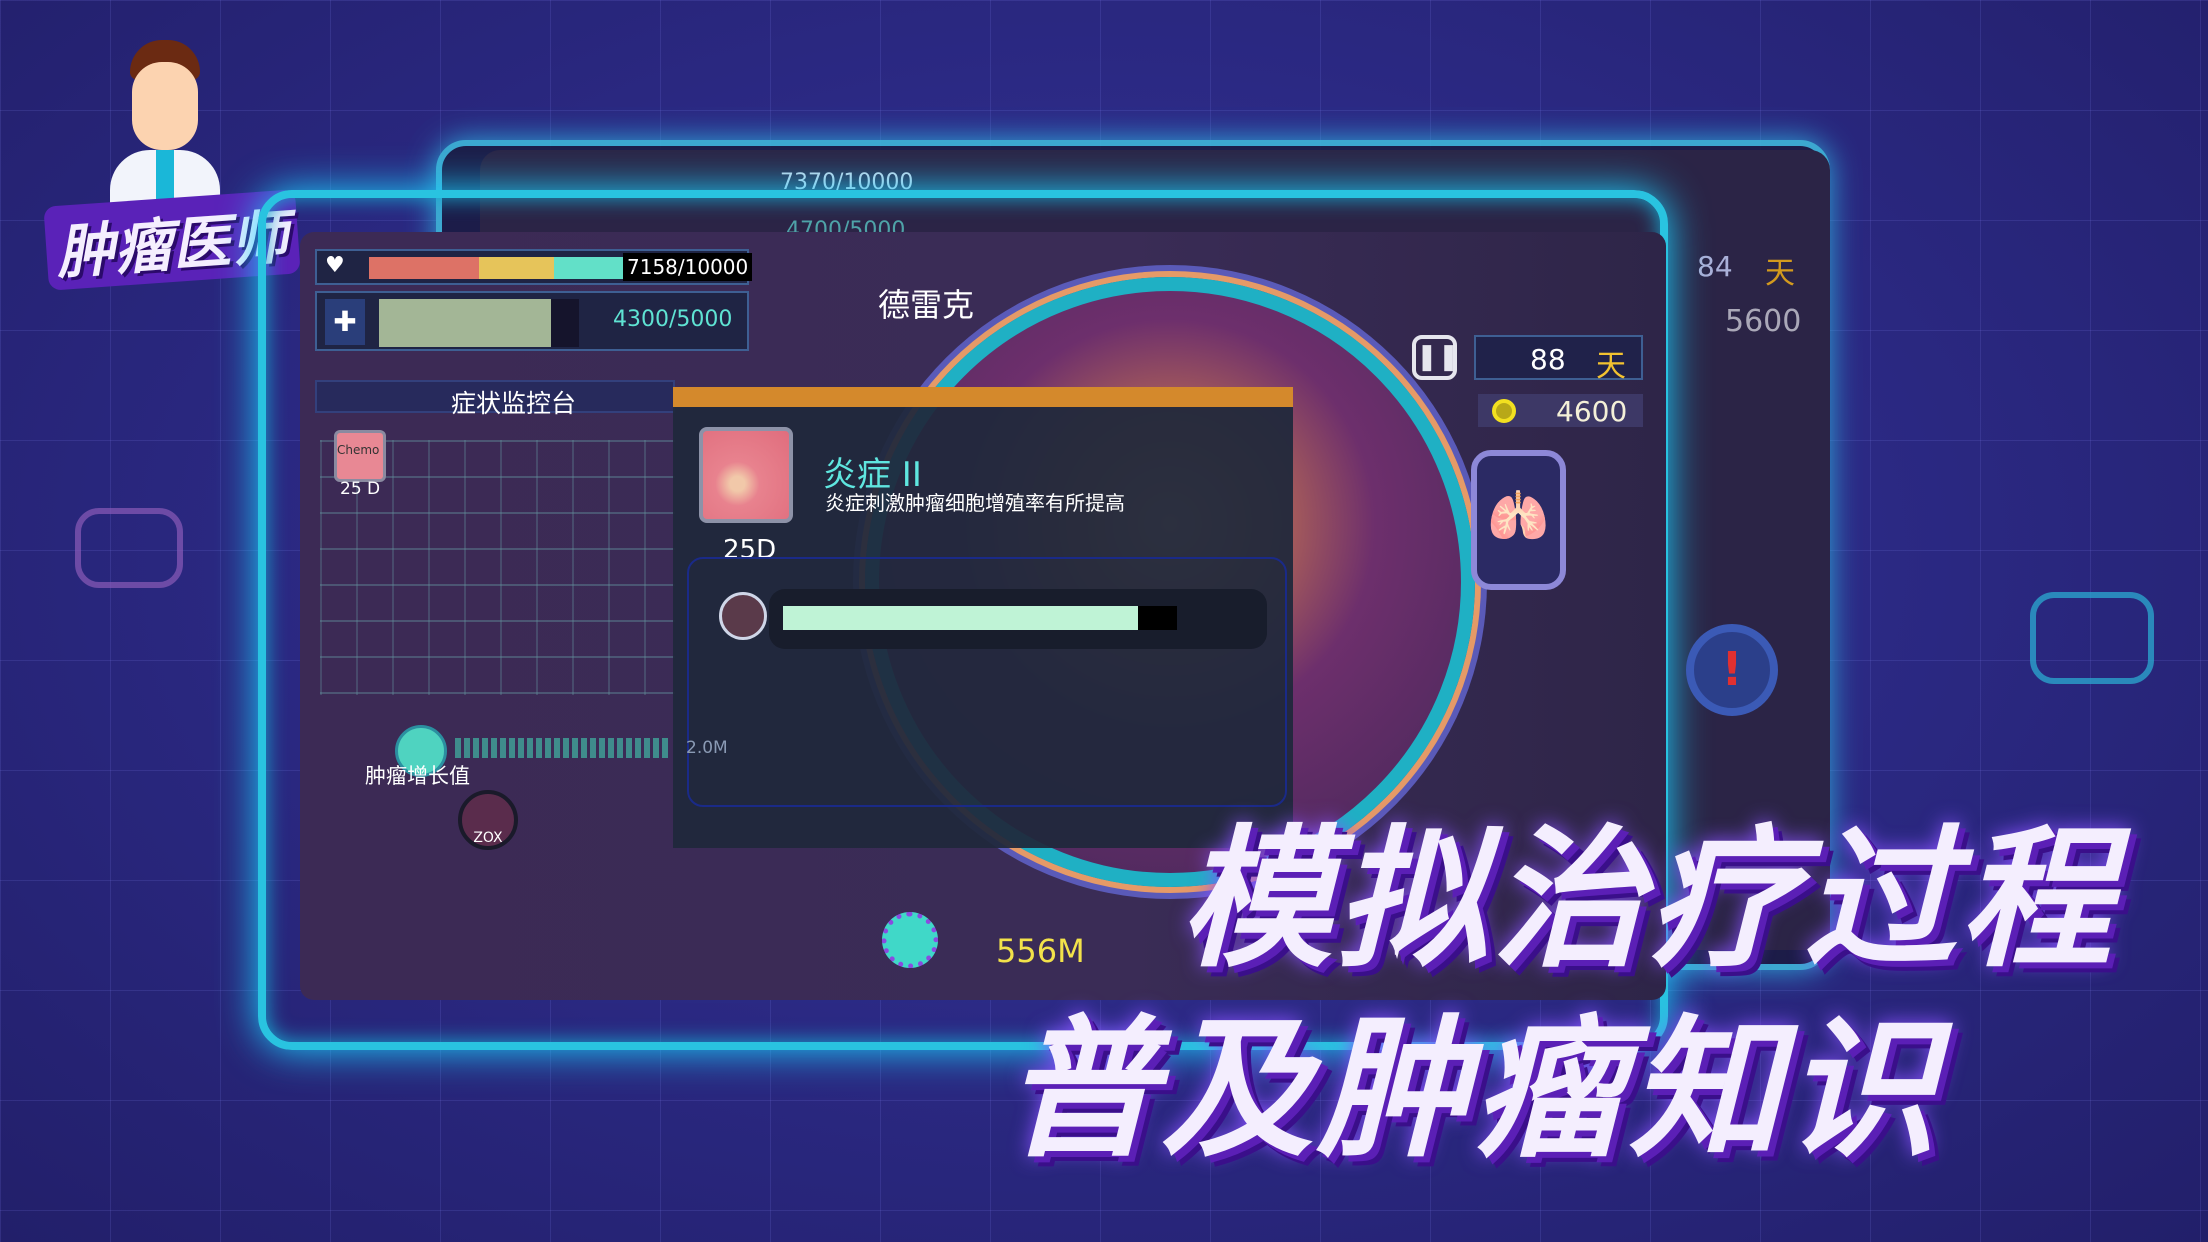 Image resolution: width=2208 pixels, height=1242 pixels. What do you see at coordinates (360, 489) in the screenshot?
I see `chemo-days: 25 D` at bounding box center [360, 489].